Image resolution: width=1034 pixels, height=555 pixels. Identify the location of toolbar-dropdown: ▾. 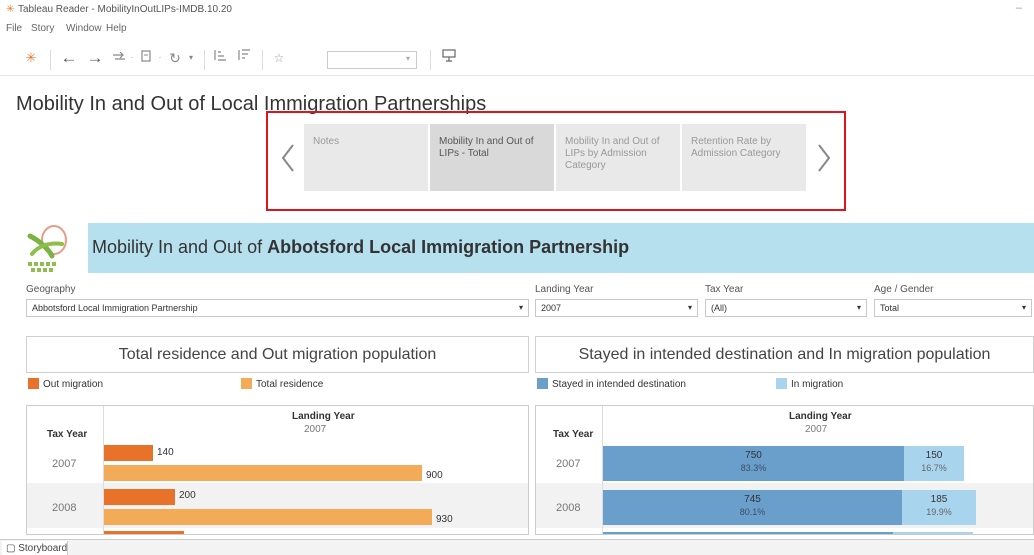
(372, 60).